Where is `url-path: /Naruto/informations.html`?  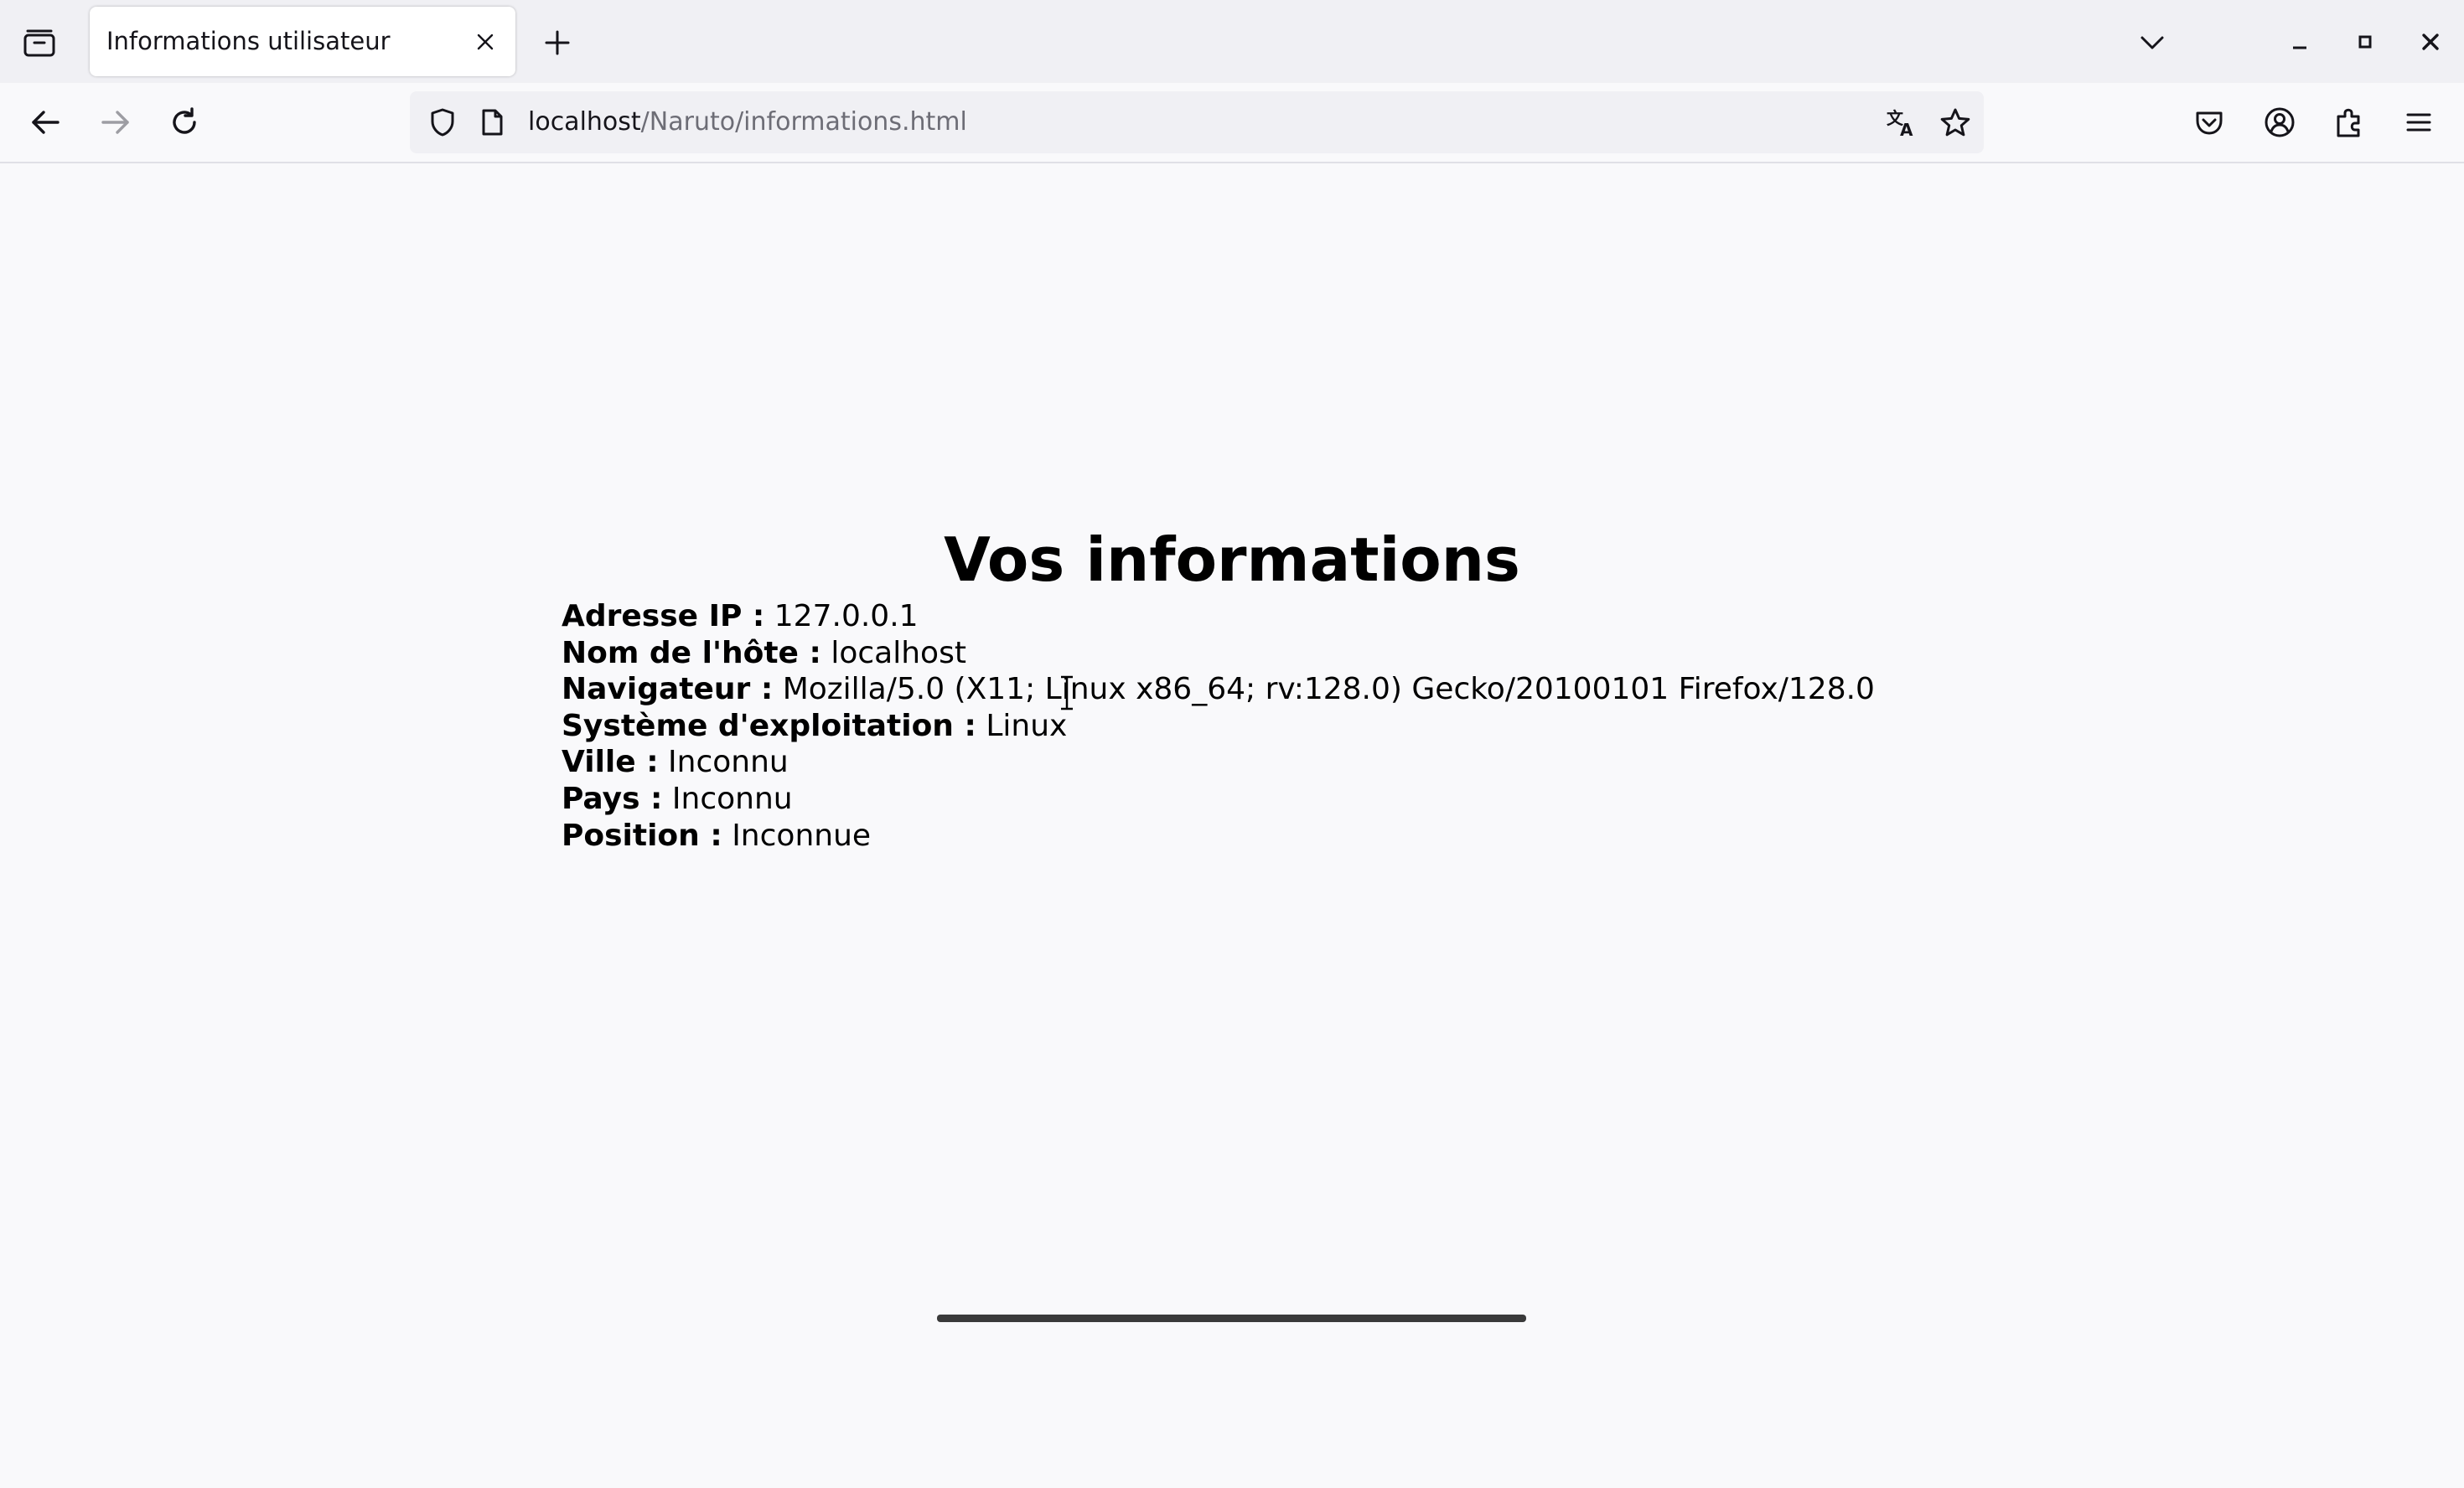
url-path: /Naruto/informations.html is located at coordinates (803, 122).